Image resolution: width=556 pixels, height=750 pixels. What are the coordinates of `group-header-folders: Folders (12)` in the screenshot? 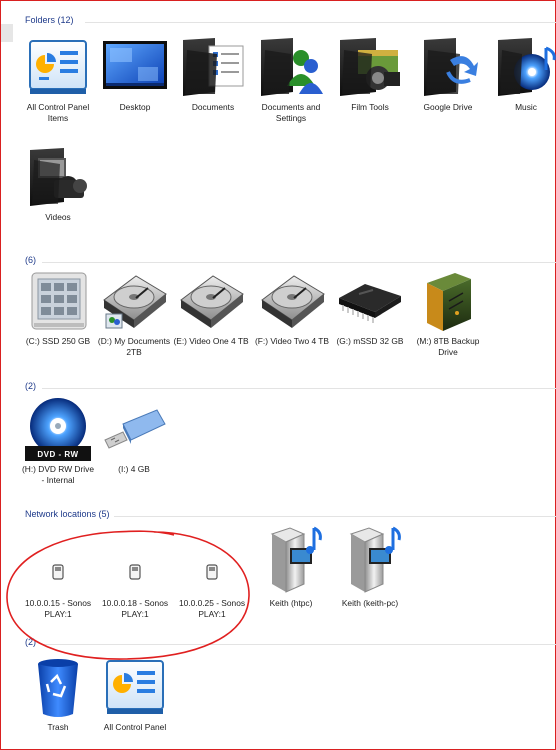 It's located at (49, 22).